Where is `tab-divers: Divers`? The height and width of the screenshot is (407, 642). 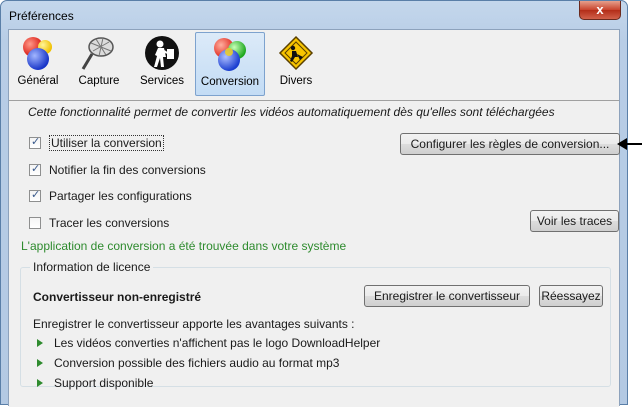
tab-divers: Divers is located at coordinates (296, 64).